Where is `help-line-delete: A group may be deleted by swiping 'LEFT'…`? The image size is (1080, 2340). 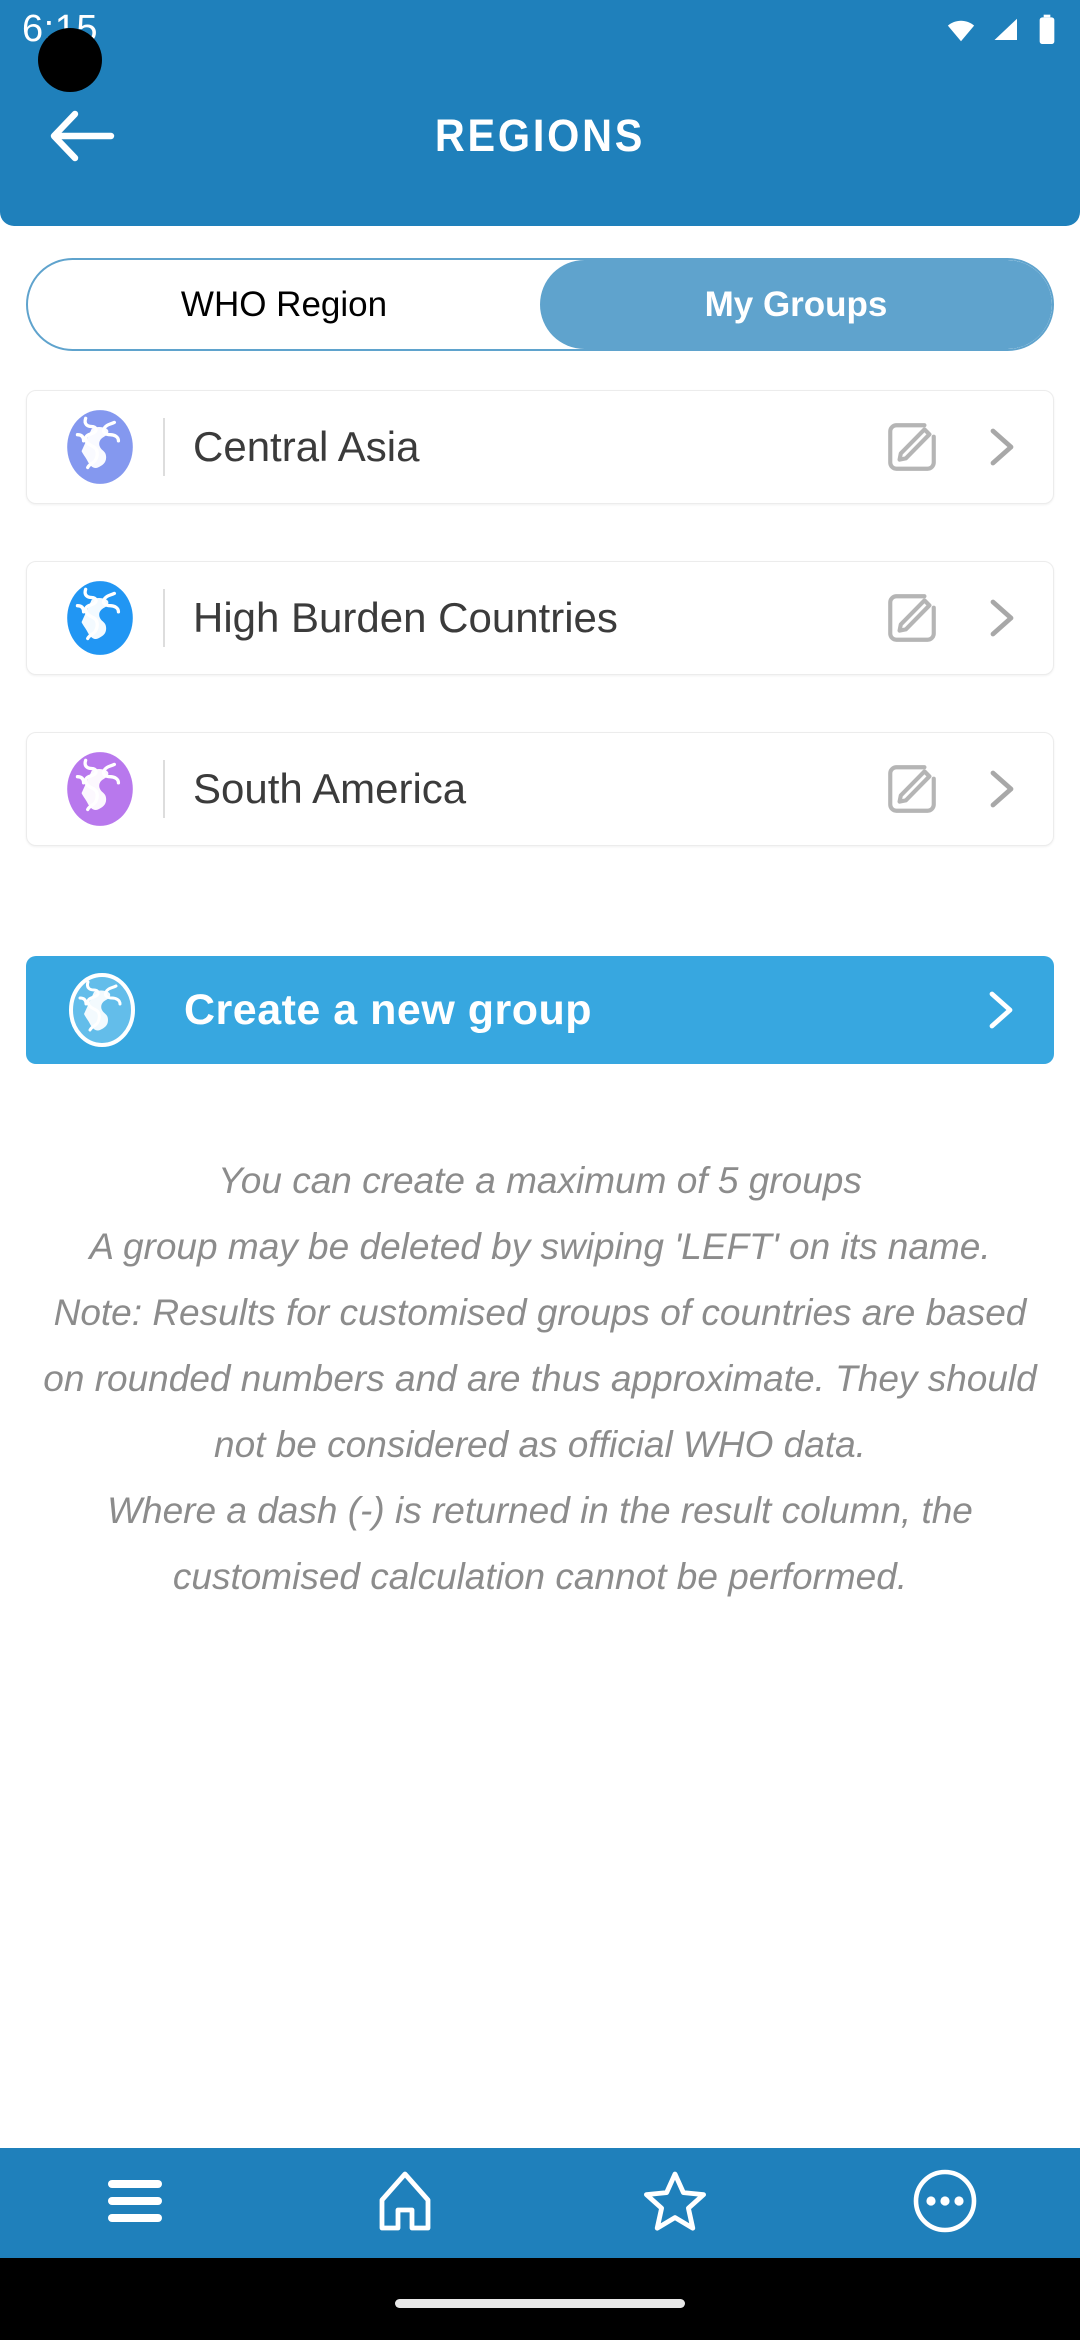 help-line-delete: A group may be deleted by swiping 'LEFT'… is located at coordinates (540, 1246).